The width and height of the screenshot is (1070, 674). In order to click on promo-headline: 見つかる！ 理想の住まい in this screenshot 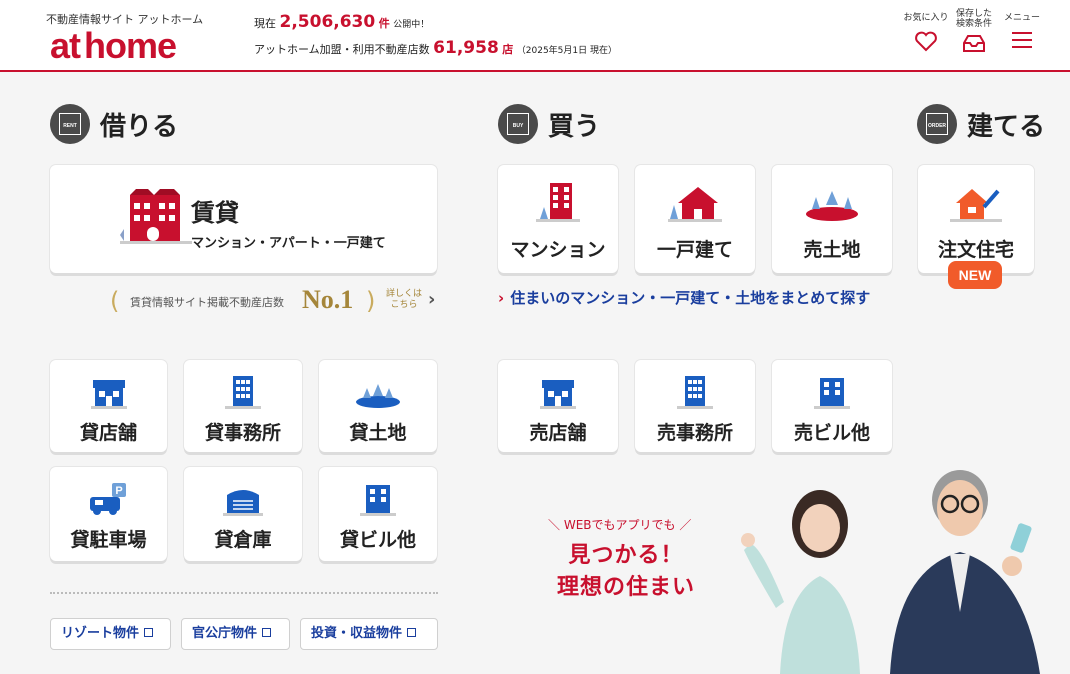, I will do `click(626, 572)`.